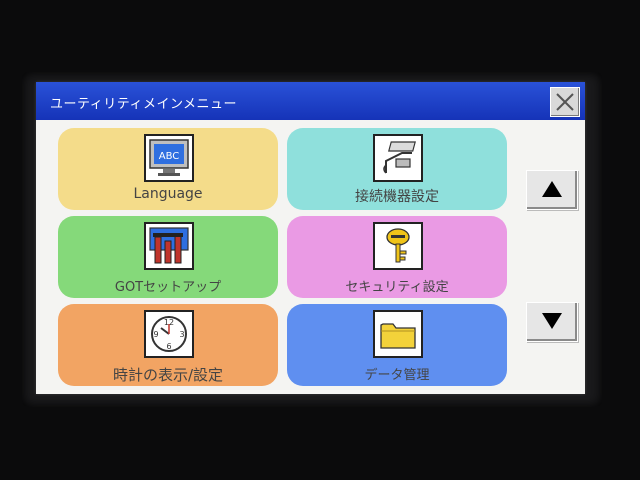 Image resolution: width=640 pixels, height=480 pixels. I want to click on tile-label: 接続機器設定, so click(397, 197).